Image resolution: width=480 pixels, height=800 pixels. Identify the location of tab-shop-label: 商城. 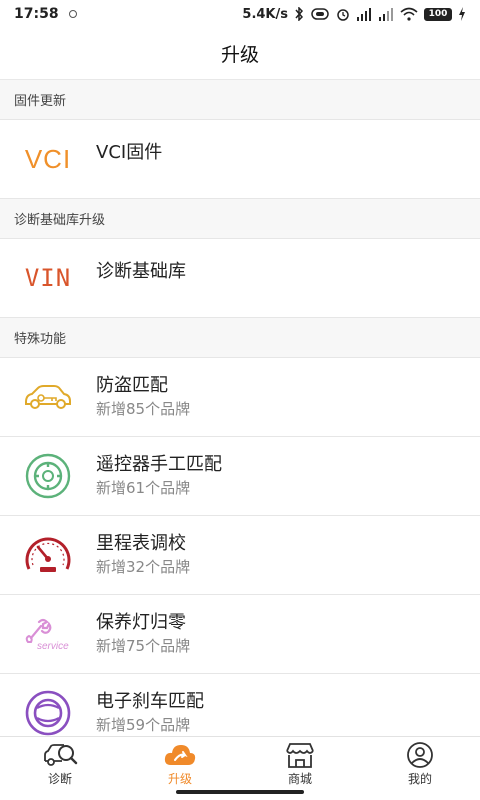
(299, 779).